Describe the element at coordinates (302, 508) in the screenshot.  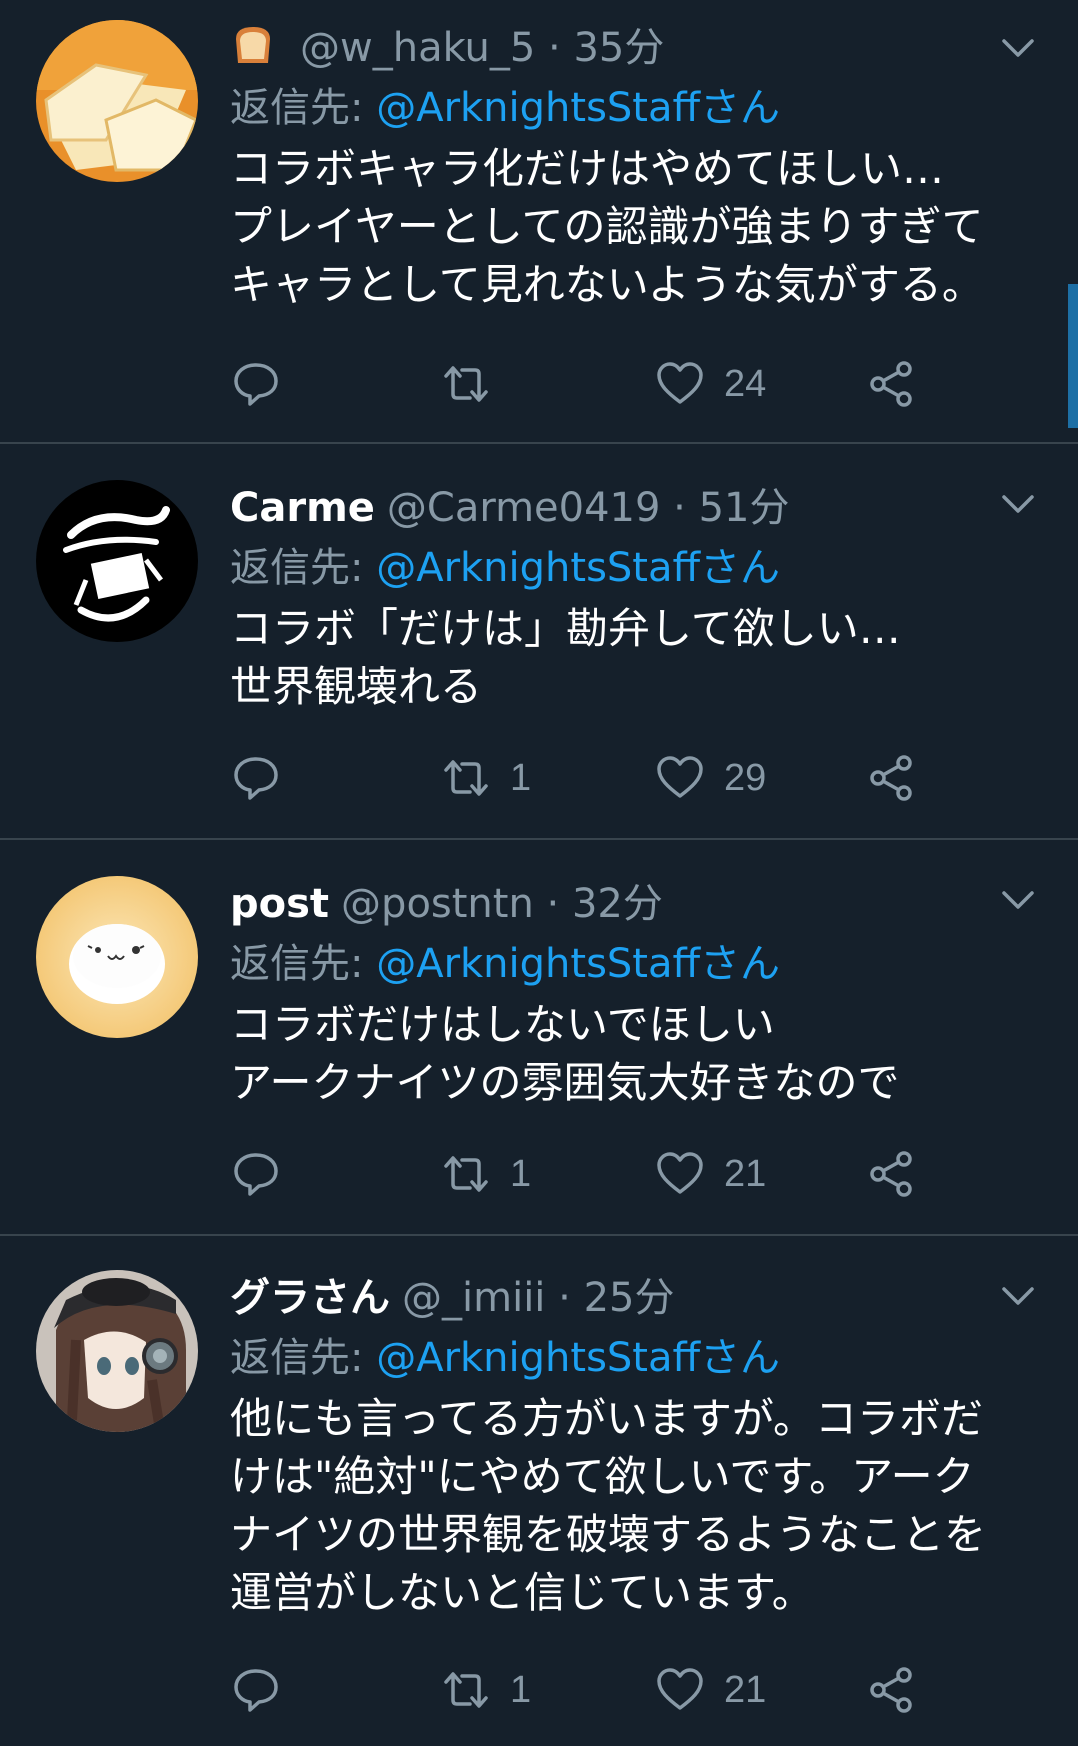
I see `display-name: Carme` at that location.